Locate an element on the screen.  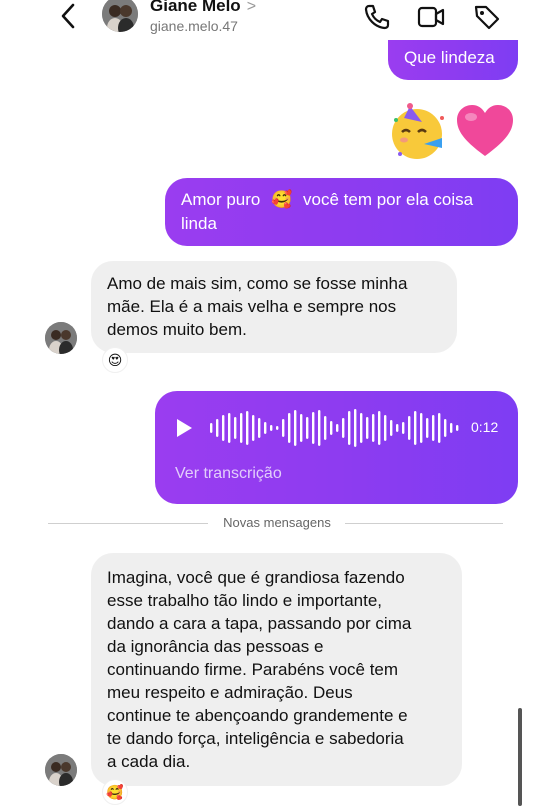
message-text: Amor puro 🥰 você tem por ela coisa linda is located at coordinates (346, 212).